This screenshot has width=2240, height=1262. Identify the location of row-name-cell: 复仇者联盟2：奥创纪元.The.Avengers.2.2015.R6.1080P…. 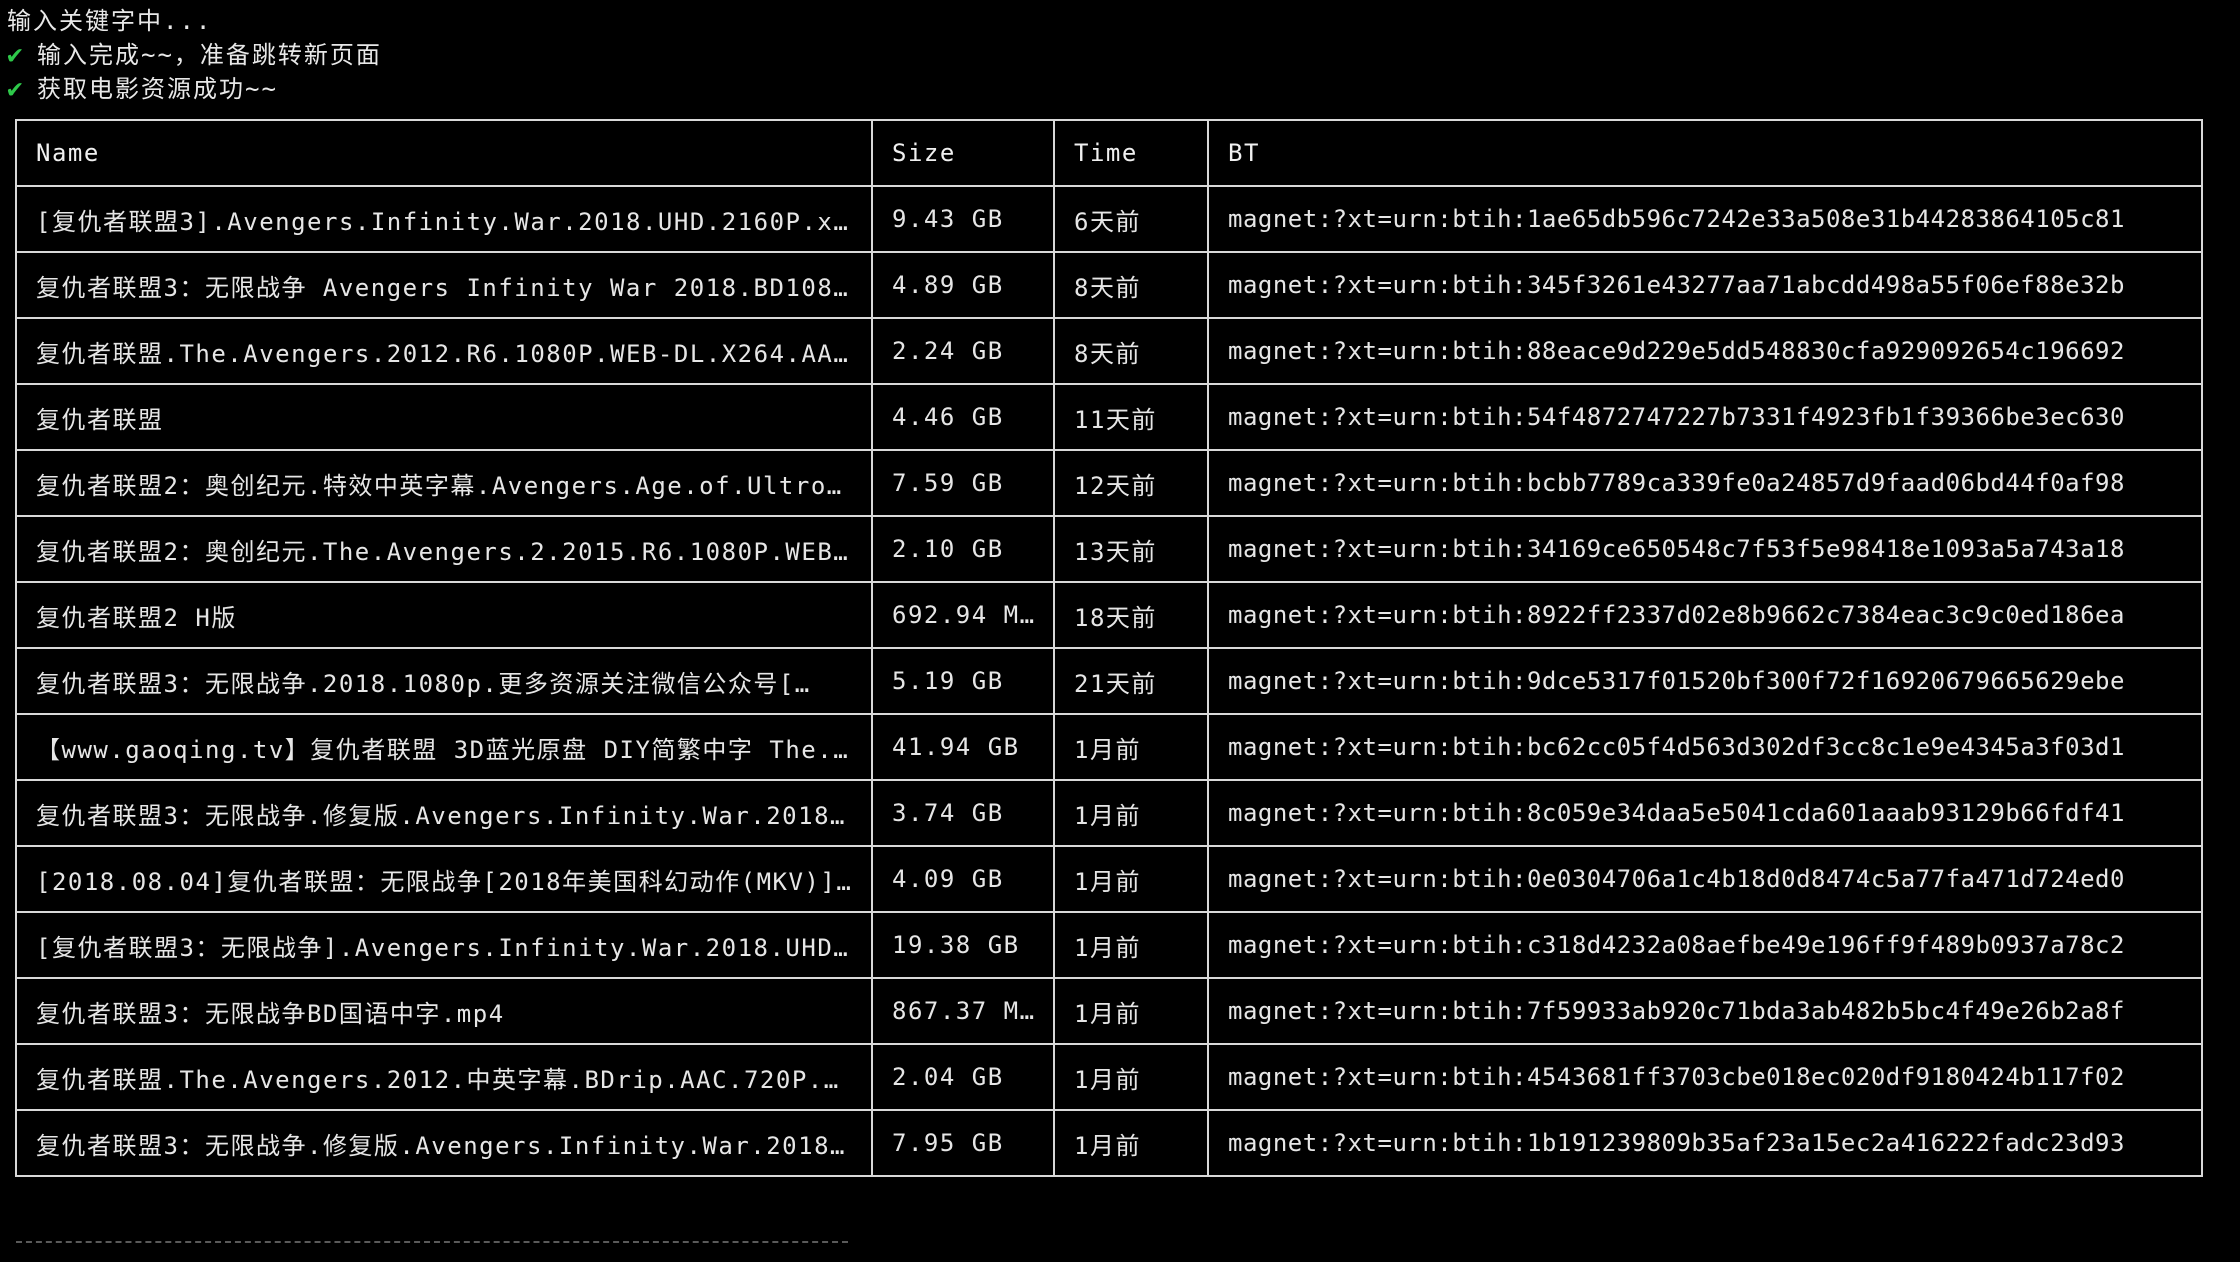
(444, 549).